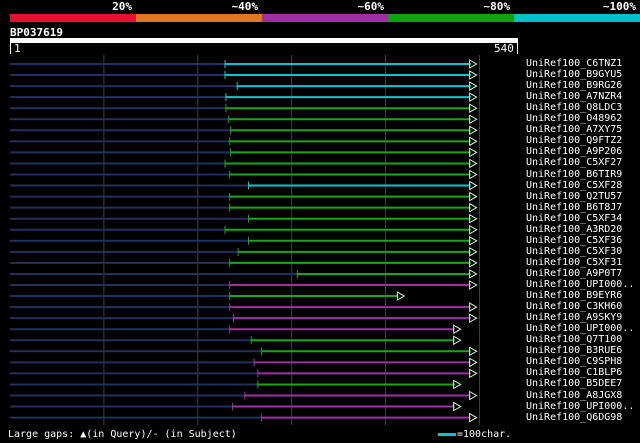 The height and width of the screenshot is (443, 640). Describe the element at coordinates (574, 350) in the screenshot. I see `hit-name-link: UniRef100_B3RUE6` at that location.